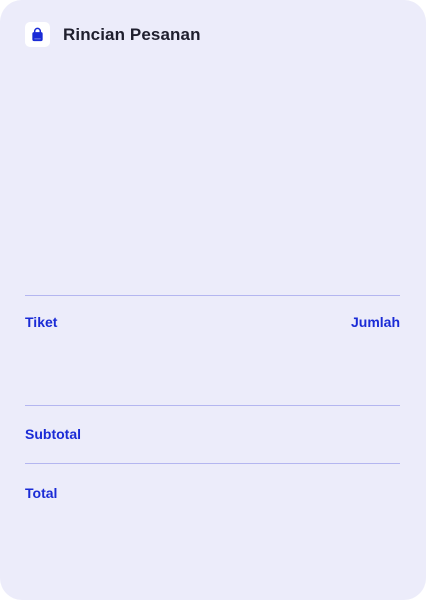 The image size is (426, 600). I want to click on quantity-label: Jumlah, so click(375, 322).